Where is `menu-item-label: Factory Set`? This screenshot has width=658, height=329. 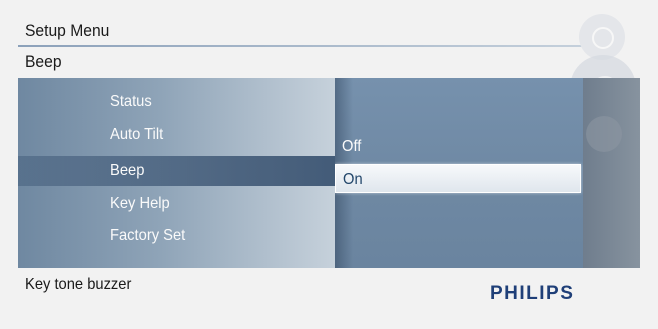 menu-item-label: Factory Set is located at coordinates (148, 235).